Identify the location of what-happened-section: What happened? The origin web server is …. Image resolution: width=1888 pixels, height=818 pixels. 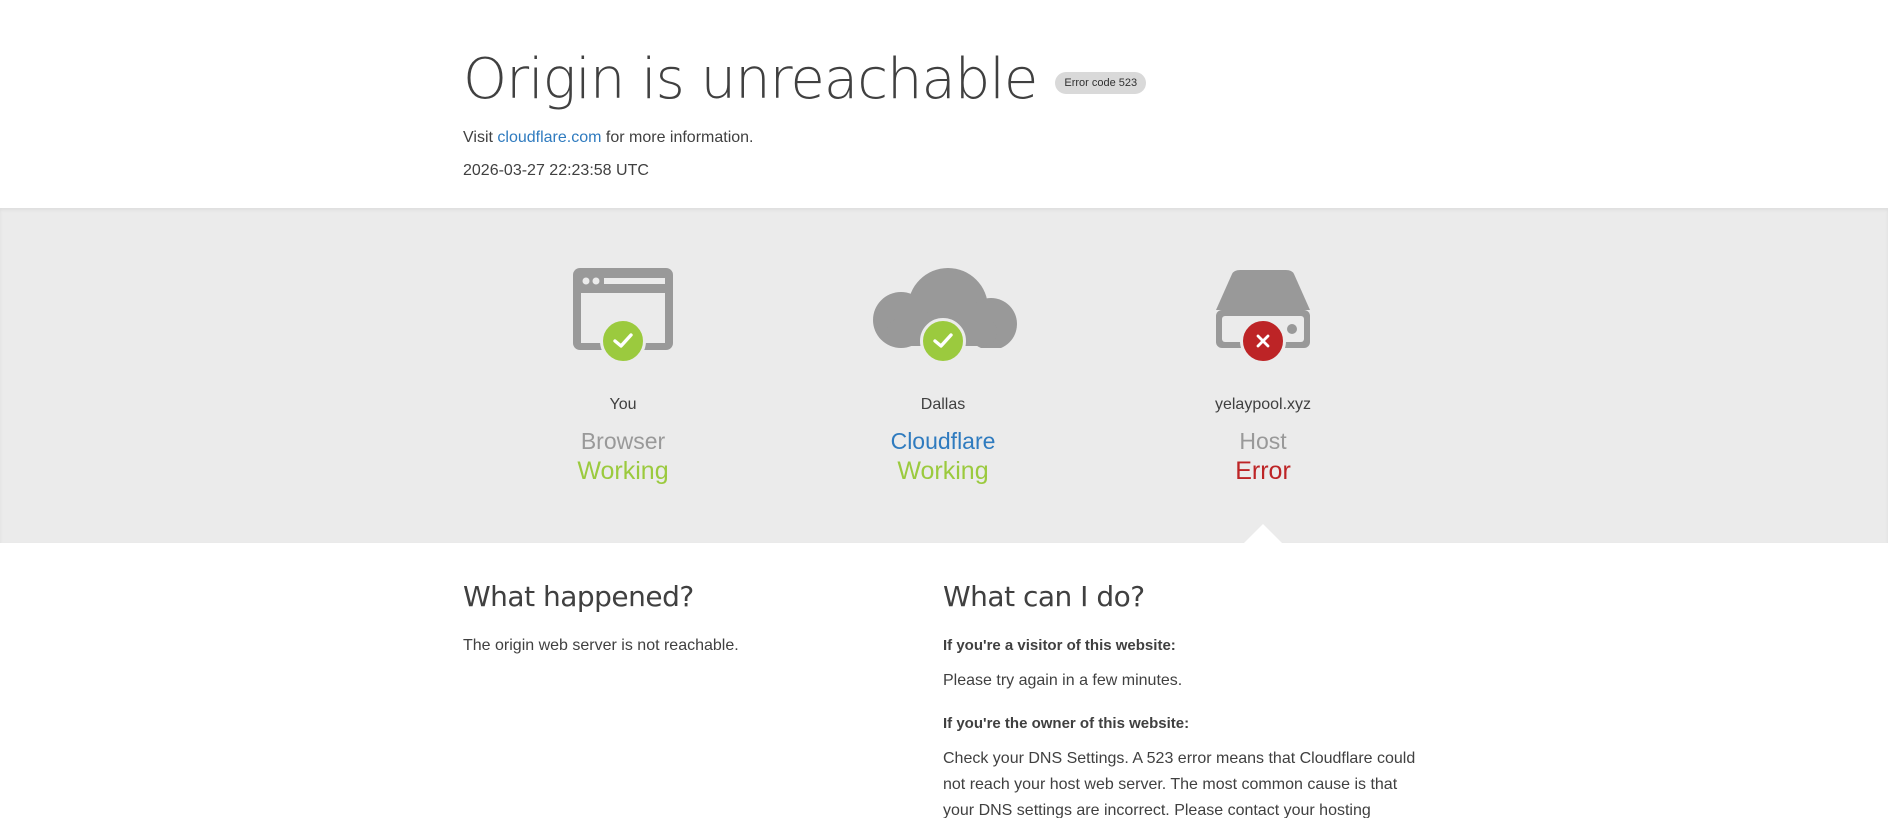
(683, 619).